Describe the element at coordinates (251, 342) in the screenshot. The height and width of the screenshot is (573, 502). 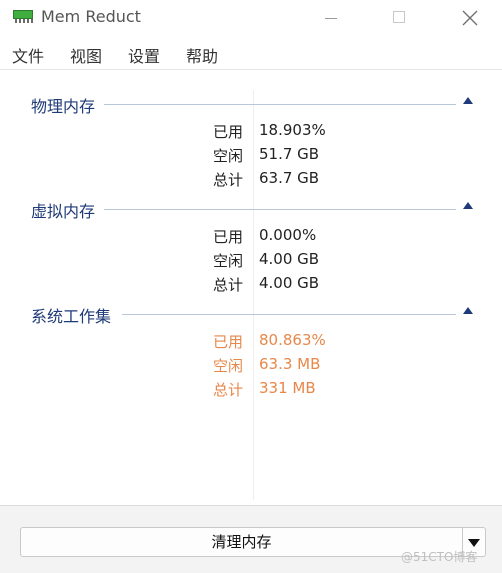
I see `list-item: 已用 80.863%` at that location.